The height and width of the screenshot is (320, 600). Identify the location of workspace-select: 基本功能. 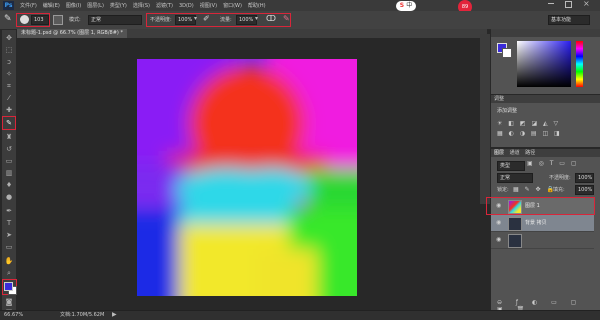
(569, 20).